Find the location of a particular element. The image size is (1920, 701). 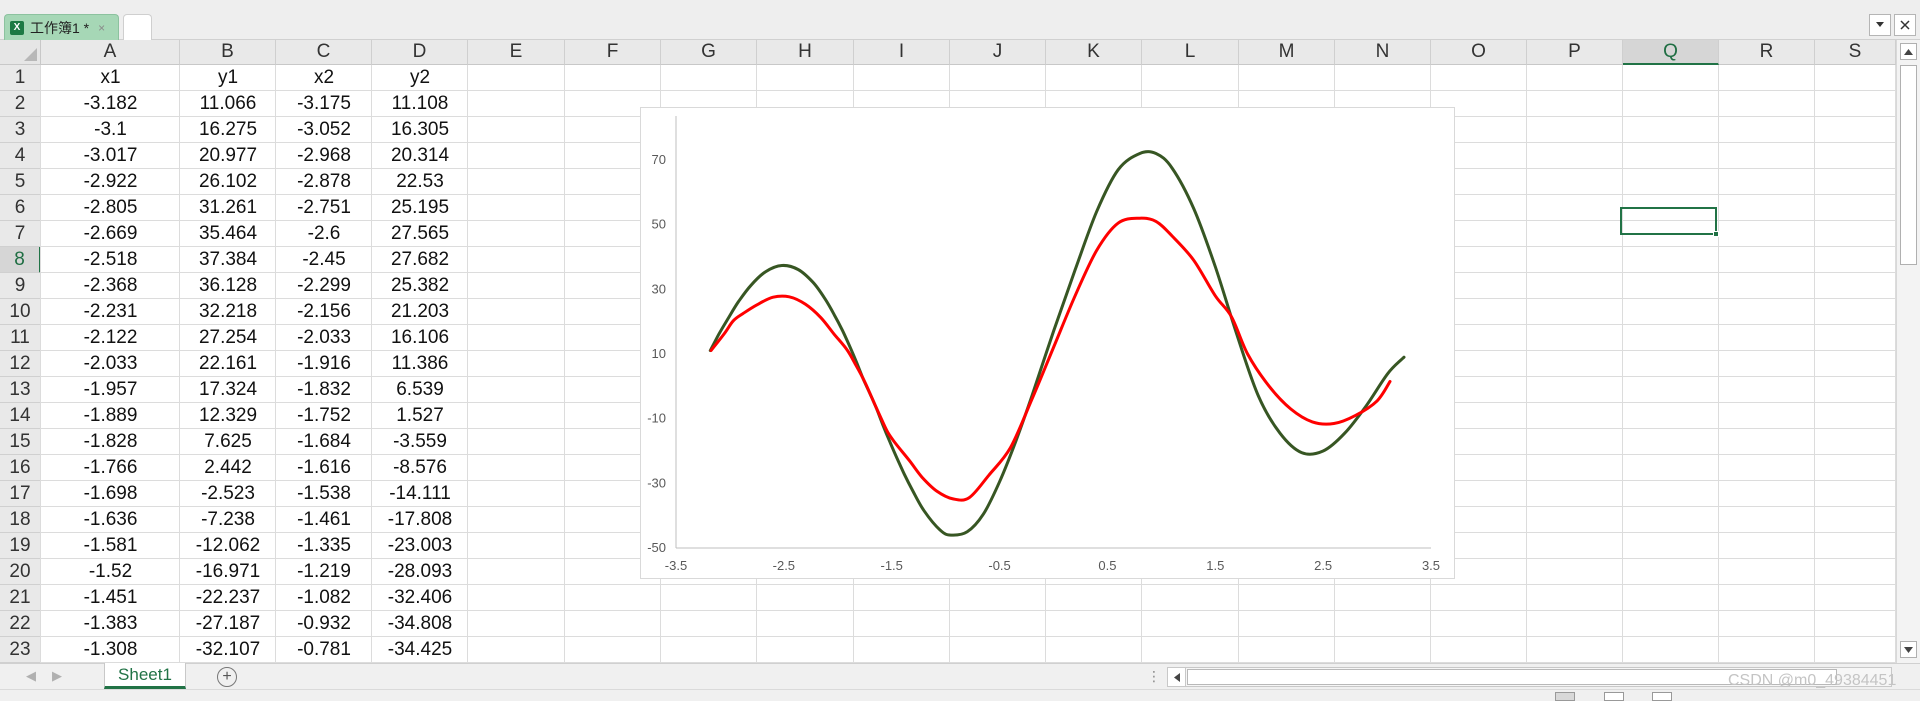

row-header-16: 16 is located at coordinates (20, 468).